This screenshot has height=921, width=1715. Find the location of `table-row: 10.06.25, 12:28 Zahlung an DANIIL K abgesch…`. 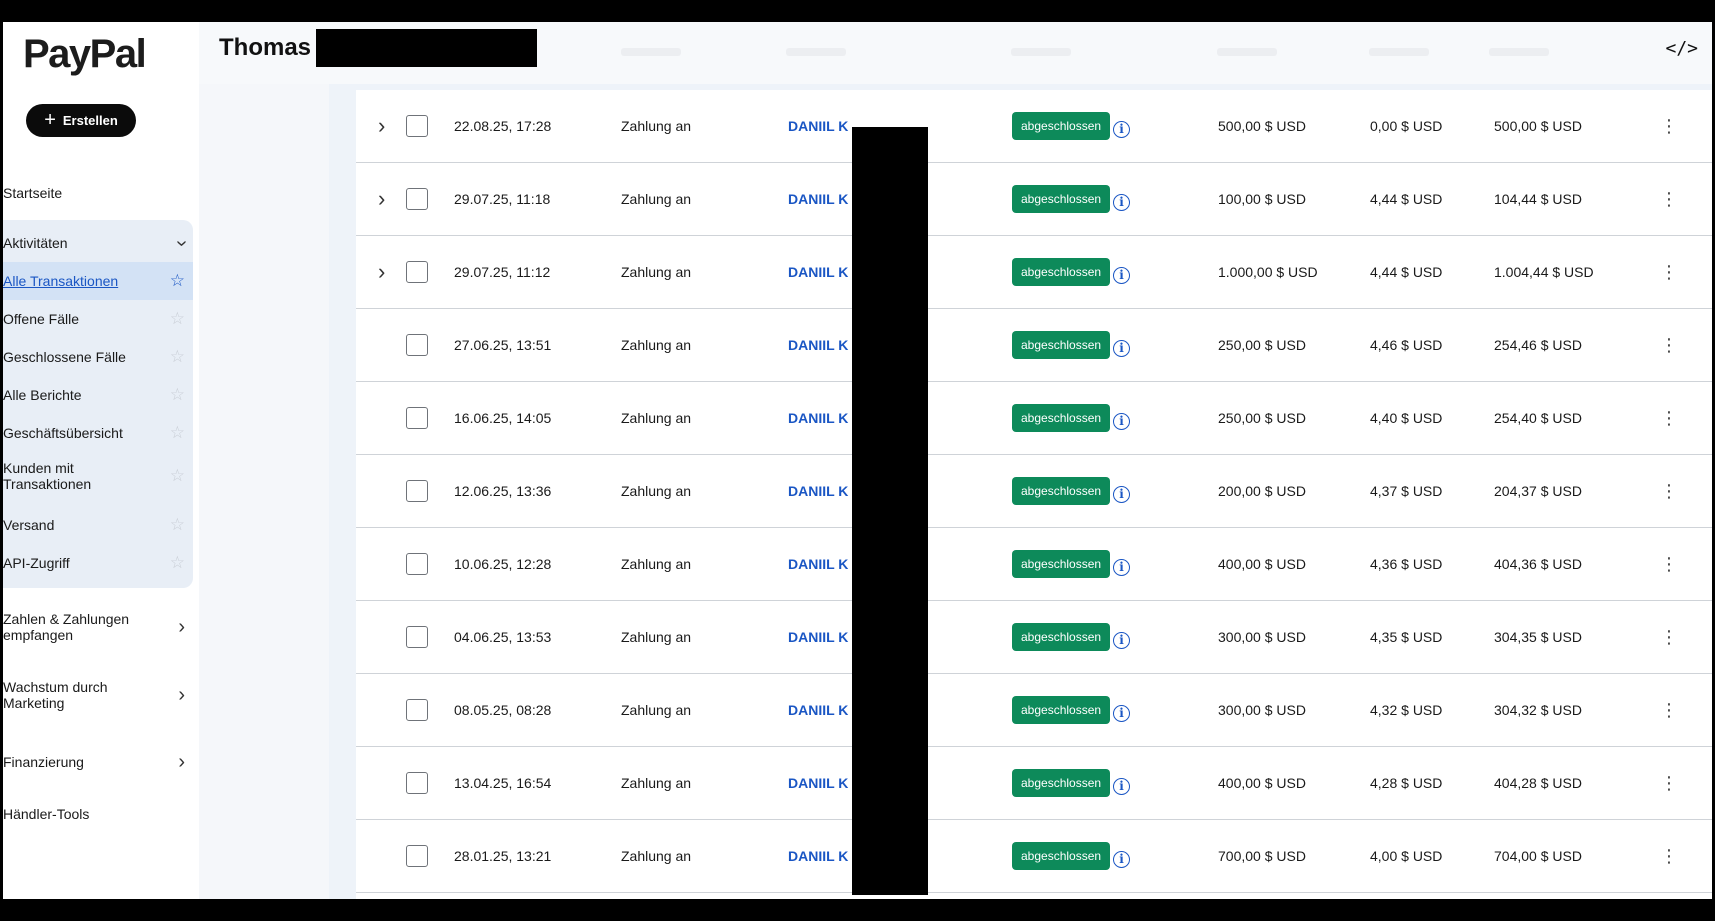

table-row: 10.06.25, 12:28 Zahlung an DANIIL K abgesch… is located at coordinates (1034, 564).